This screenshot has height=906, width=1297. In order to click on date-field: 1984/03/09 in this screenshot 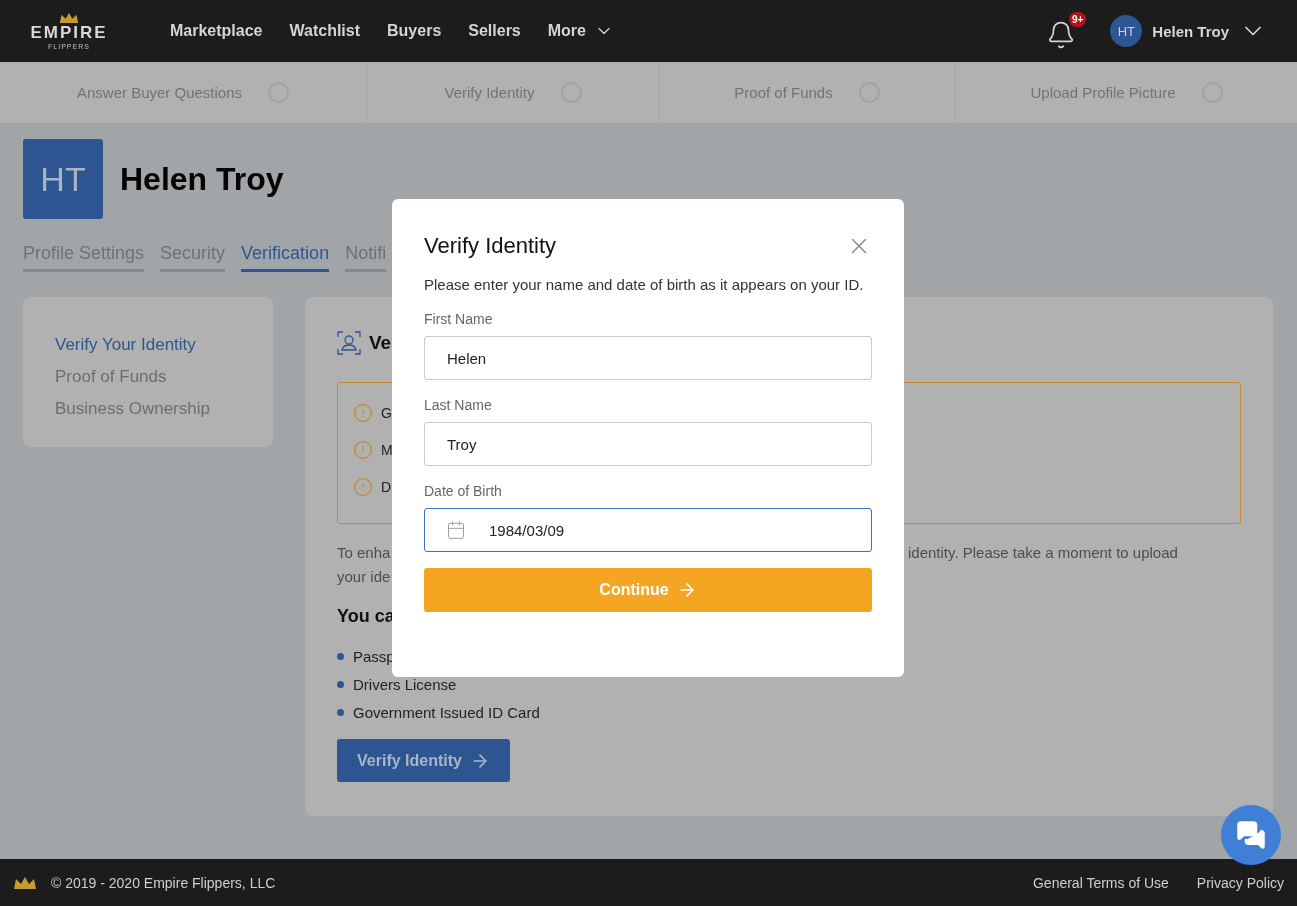, I will do `click(648, 530)`.